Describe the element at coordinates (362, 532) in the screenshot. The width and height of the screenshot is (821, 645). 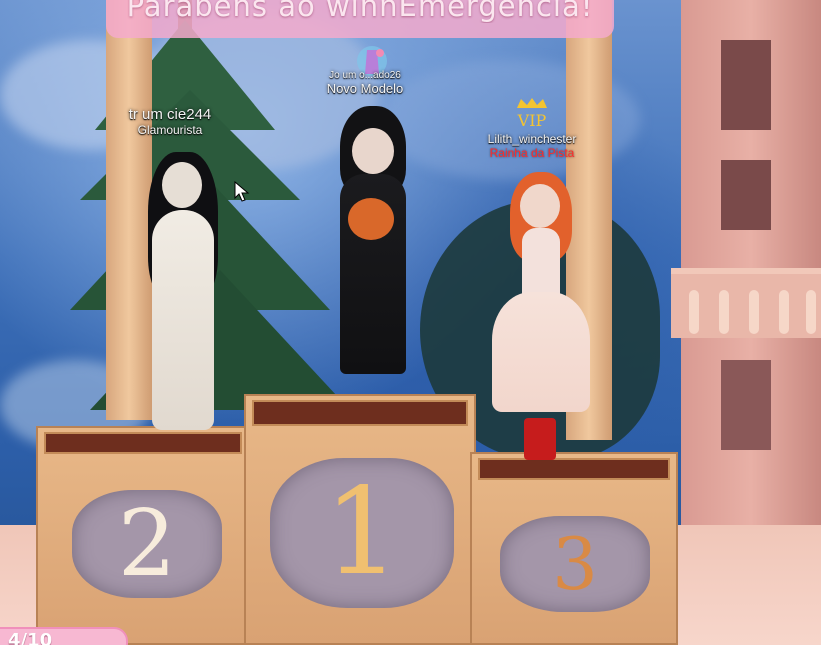
I see `place-number-1: 1` at that location.